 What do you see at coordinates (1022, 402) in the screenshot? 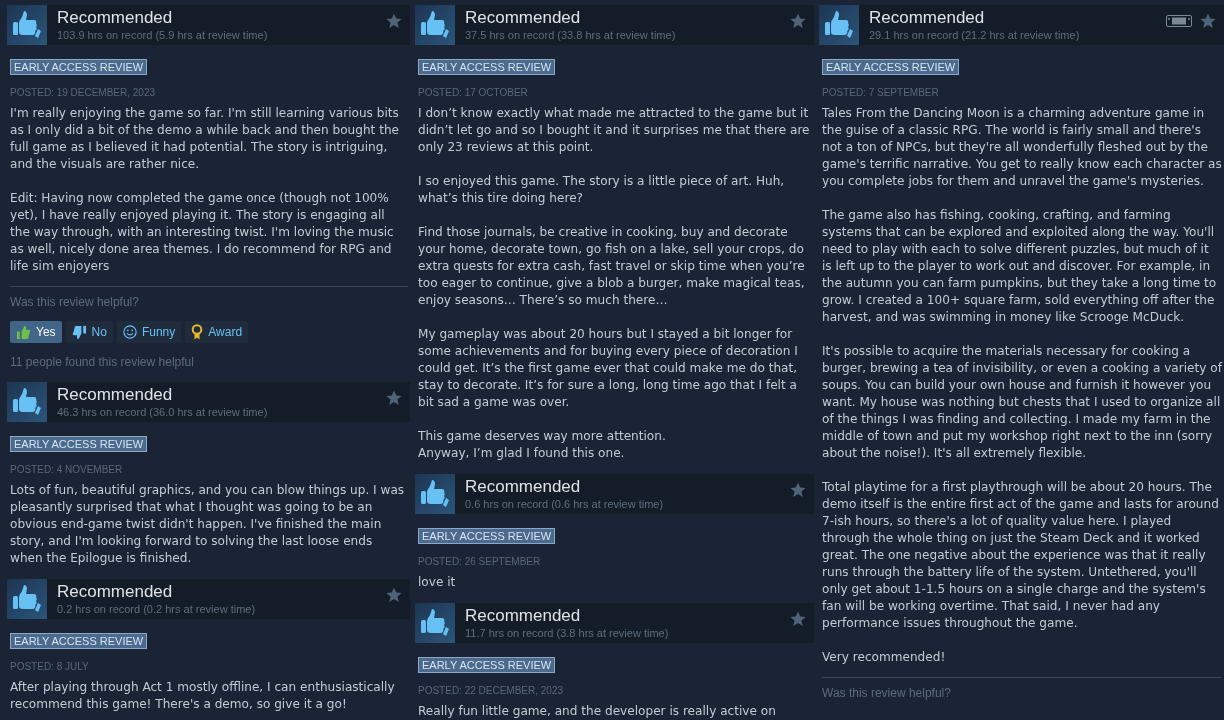
I see `review-paragraph: It's possible to acquire the materials necessary for cooking a burger, brewing a tea of invisibility, or even a cooking a variety of soups. You can build your own house and furnish it however you want. My house was nothing but chests that I used to organize all of the things I was finding and collecting. I made my farm in the middle of town and put my workshop right next to the inn (sorry about the noise!). It's all extremely flexible.` at bounding box center [1022, 402].